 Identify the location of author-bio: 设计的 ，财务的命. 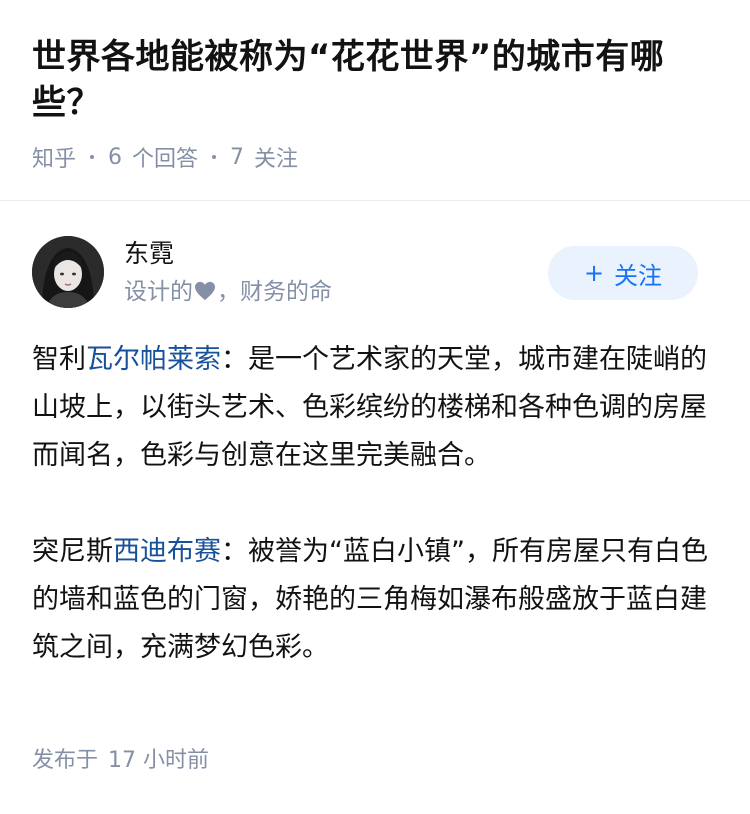
(228, 292).